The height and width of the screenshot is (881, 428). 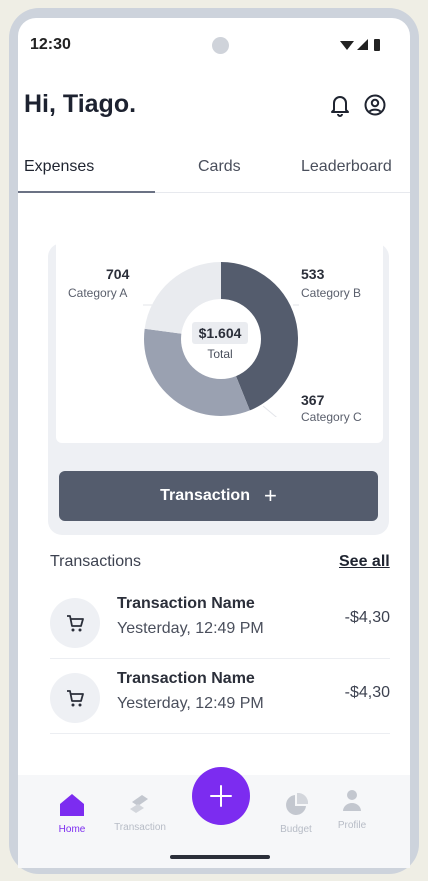 I want to click on add-fab-button, so click(x=221, y=796).